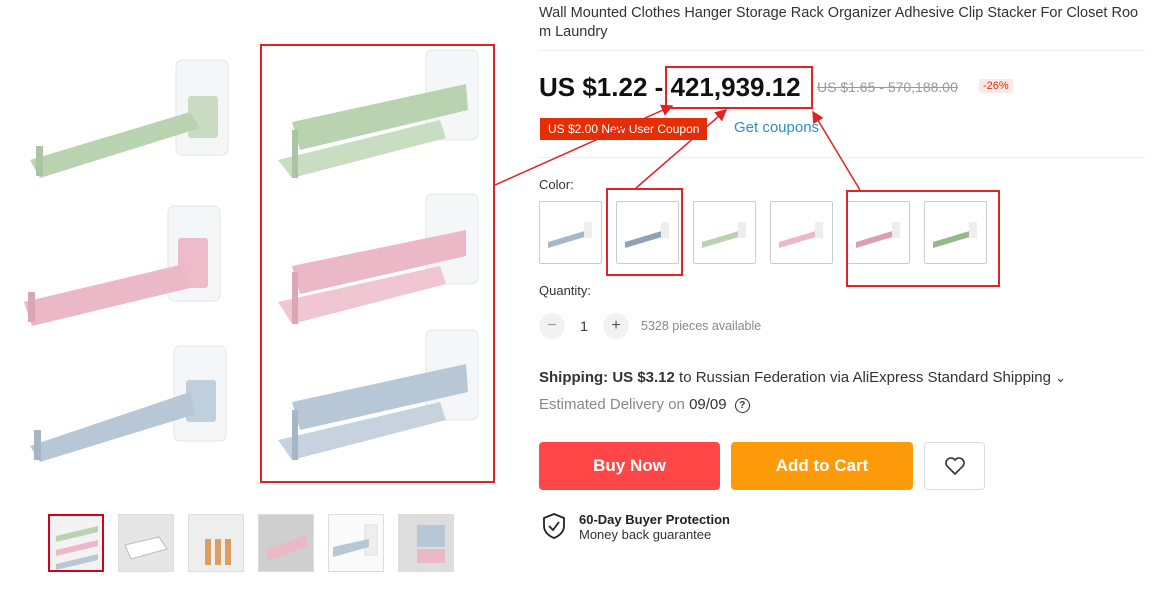 Image resolution: width=1153 pixels, height=601 pixels. Describe the element at coordinates (574, 377) in the screenshot. I see `shipping-label: Shipping:` at that location.